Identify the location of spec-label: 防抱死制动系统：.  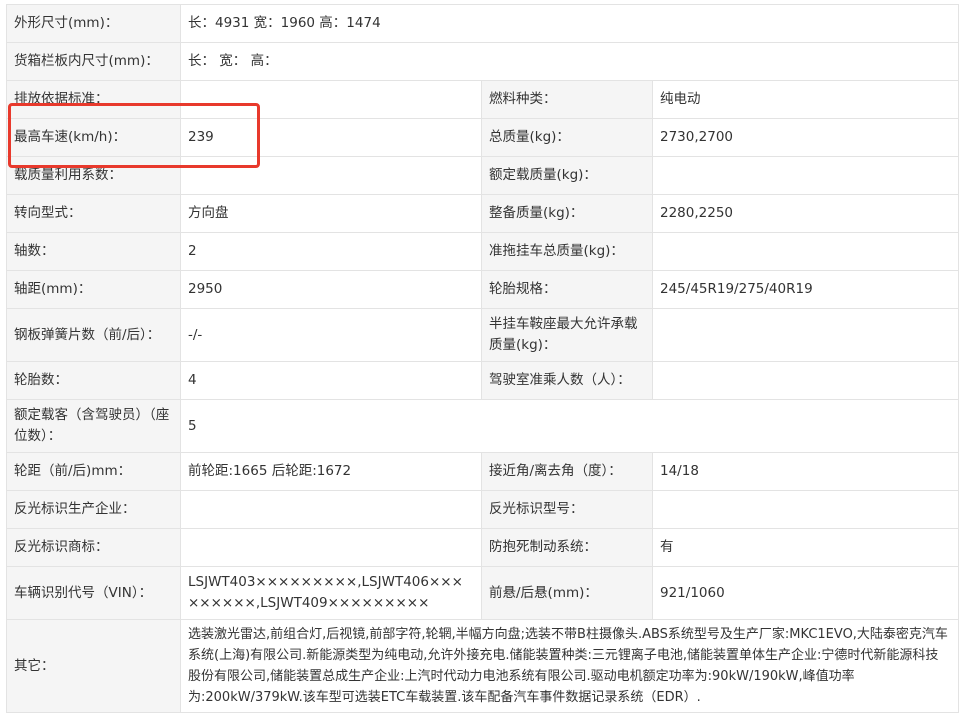
(567, 547).